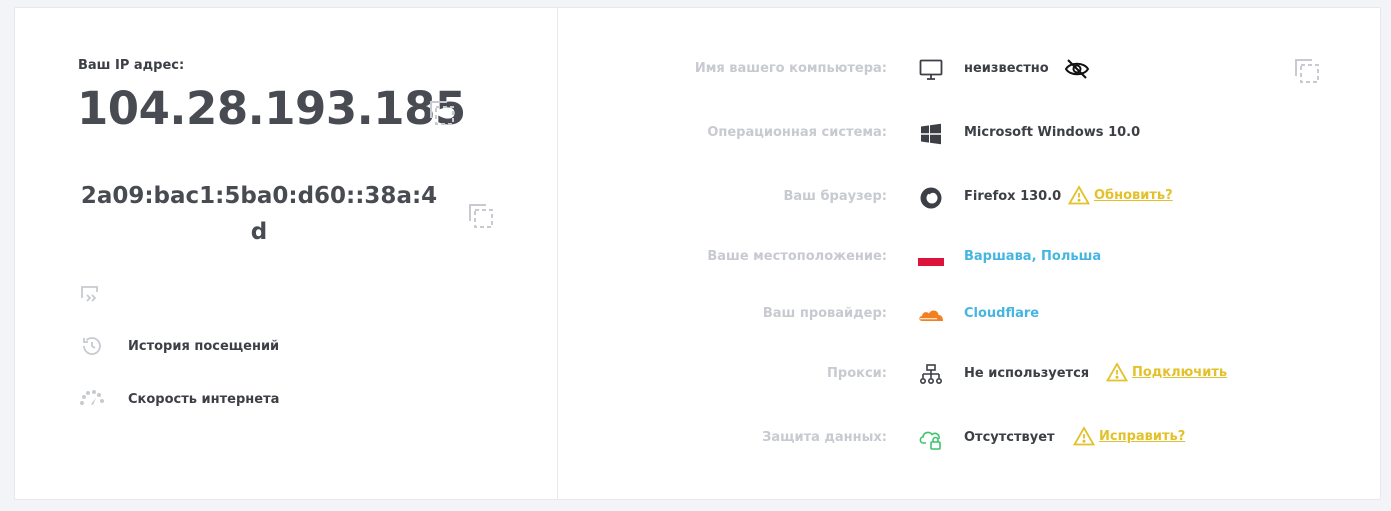 The image size is (1391, 511). I want to click on location-label: Ваше местоположение:, so click(797, 256).